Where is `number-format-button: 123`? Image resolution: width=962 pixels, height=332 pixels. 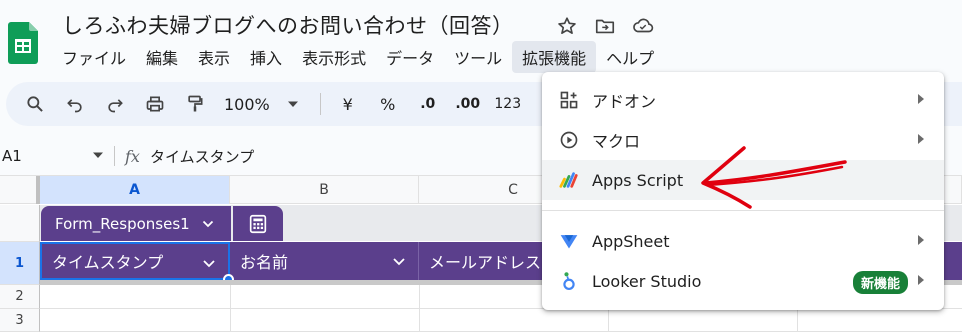 number-format-button: 123 is located at coordinates (508, 104).